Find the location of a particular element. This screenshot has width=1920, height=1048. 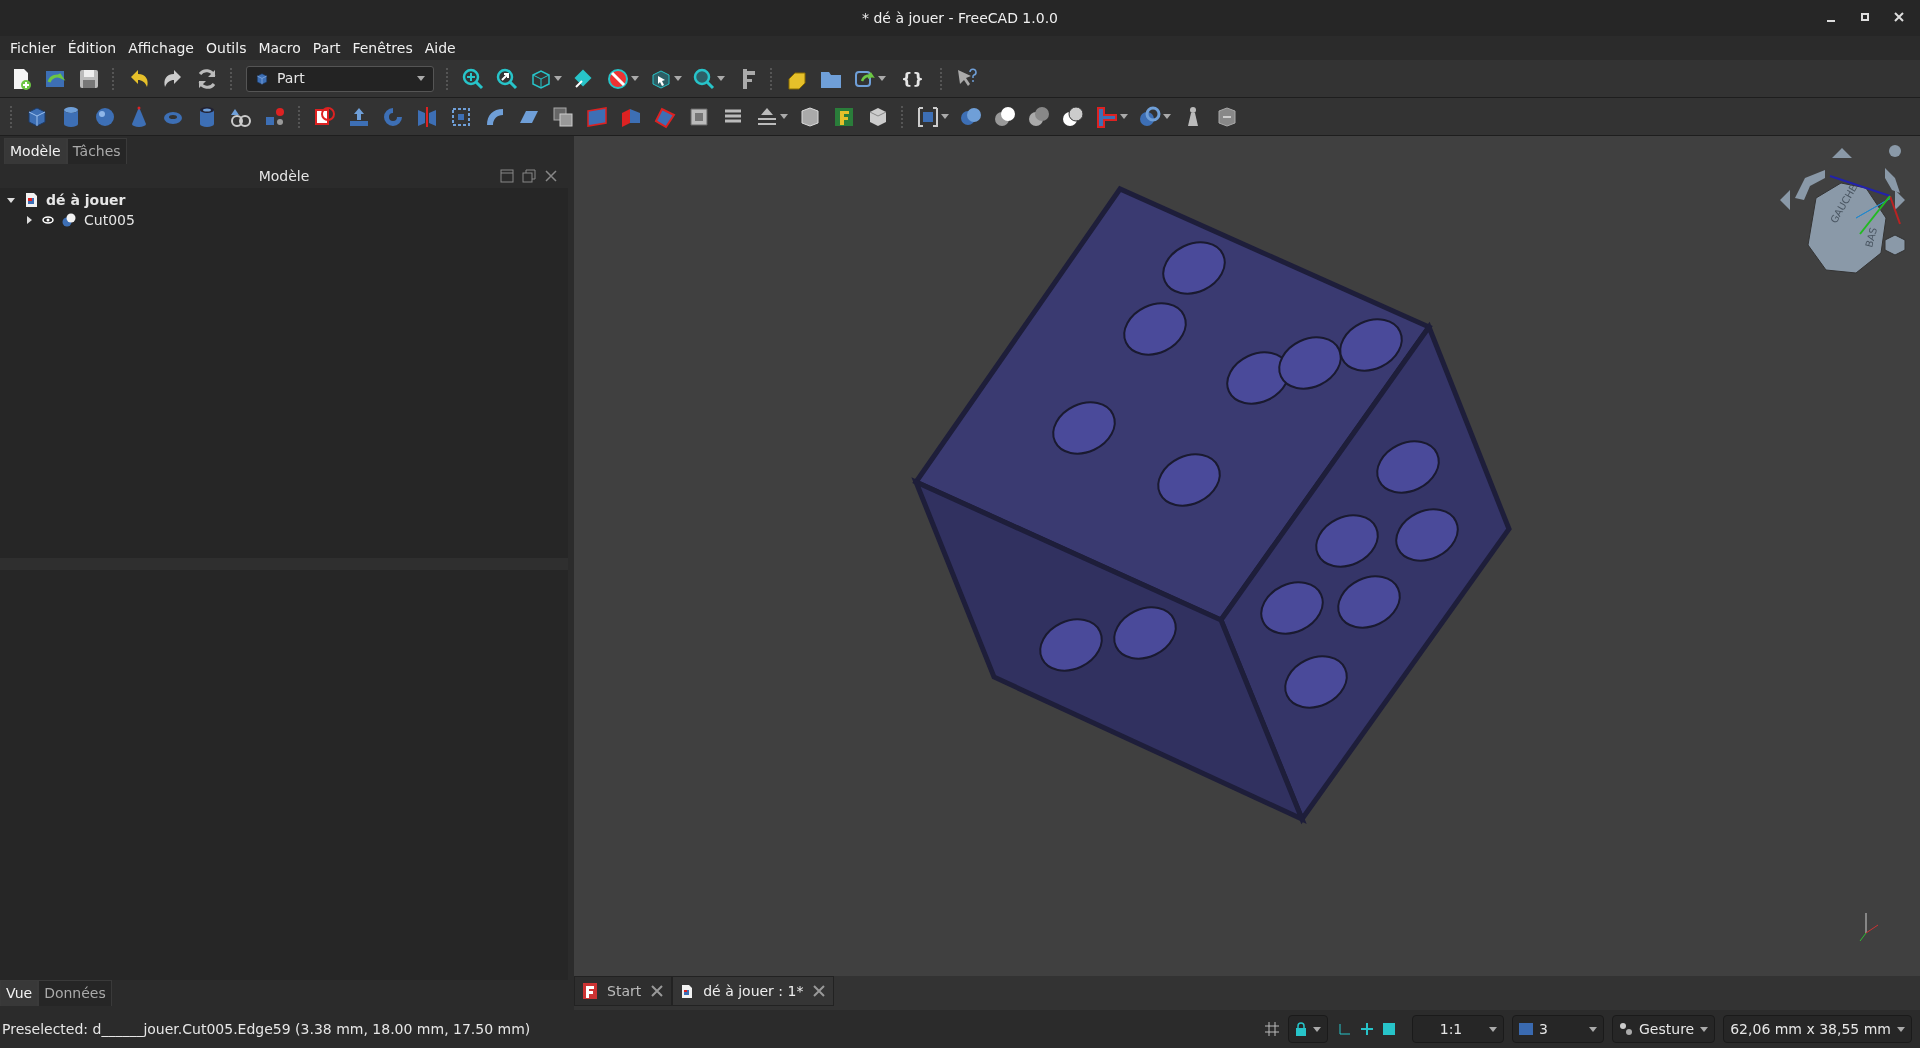

dock-icon is located at coordinates (507, 176).